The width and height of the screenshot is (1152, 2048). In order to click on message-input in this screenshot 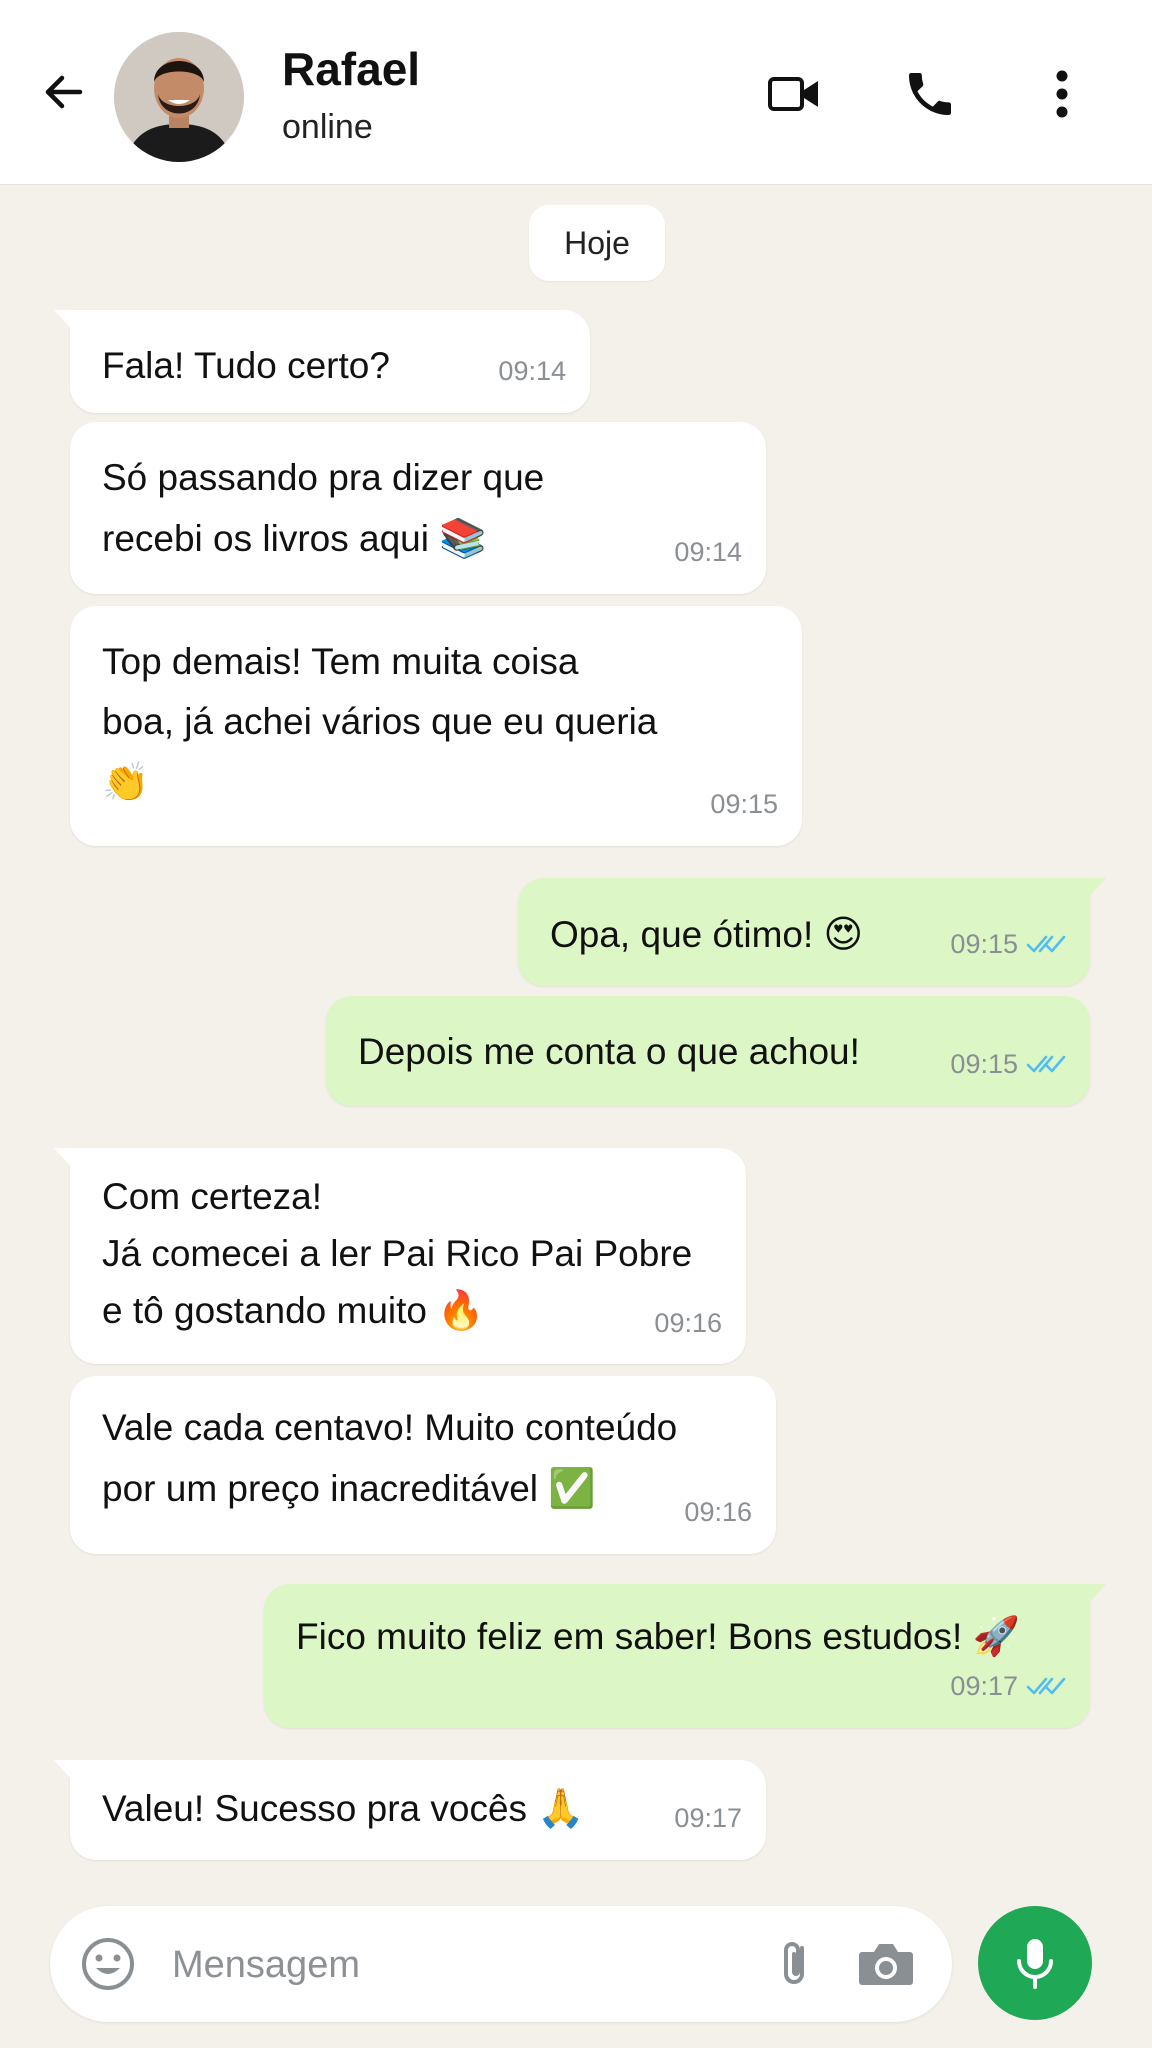, I will do `click(452, 1965)`.